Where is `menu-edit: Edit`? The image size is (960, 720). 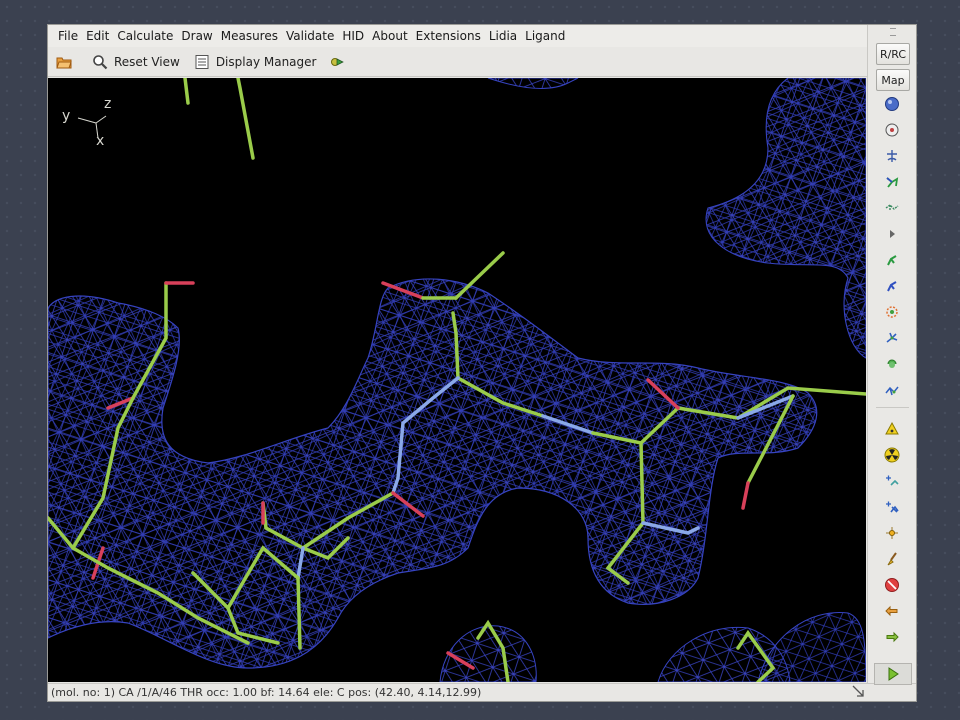 menu-edit: Edit is located at coordinates (97, 36).